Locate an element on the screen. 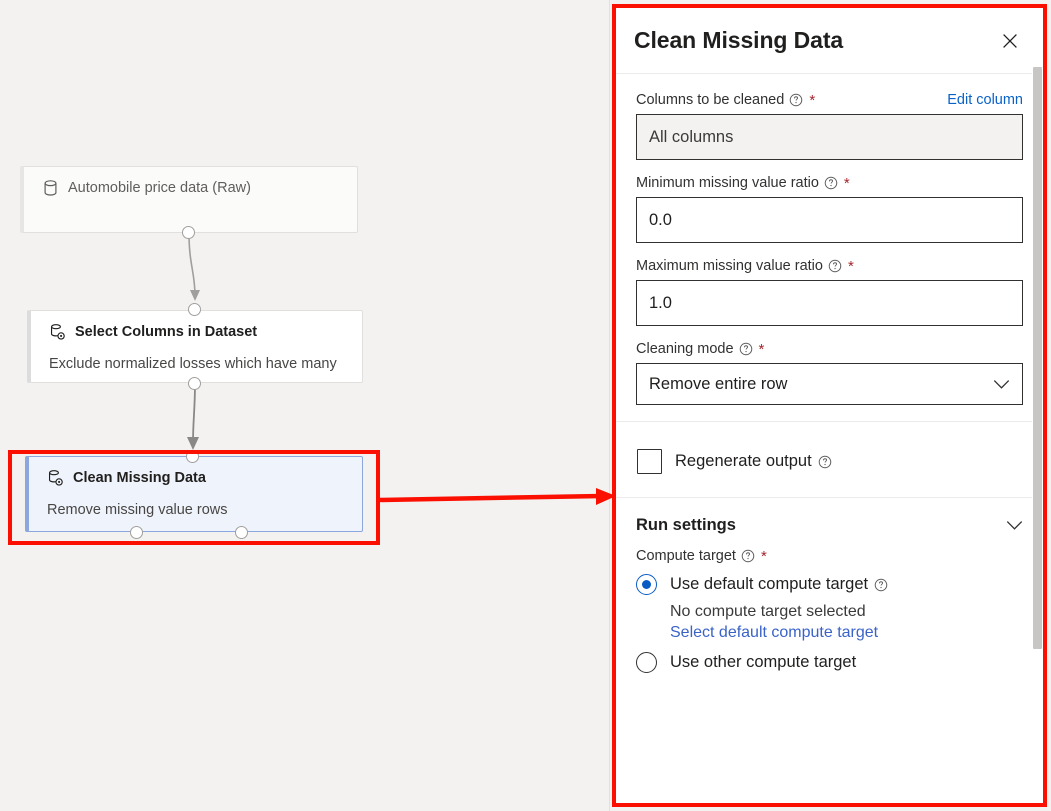 This screenshot has width=1051, height=811. field-label: Cleaning mode * is located at coordinates (700, 349).